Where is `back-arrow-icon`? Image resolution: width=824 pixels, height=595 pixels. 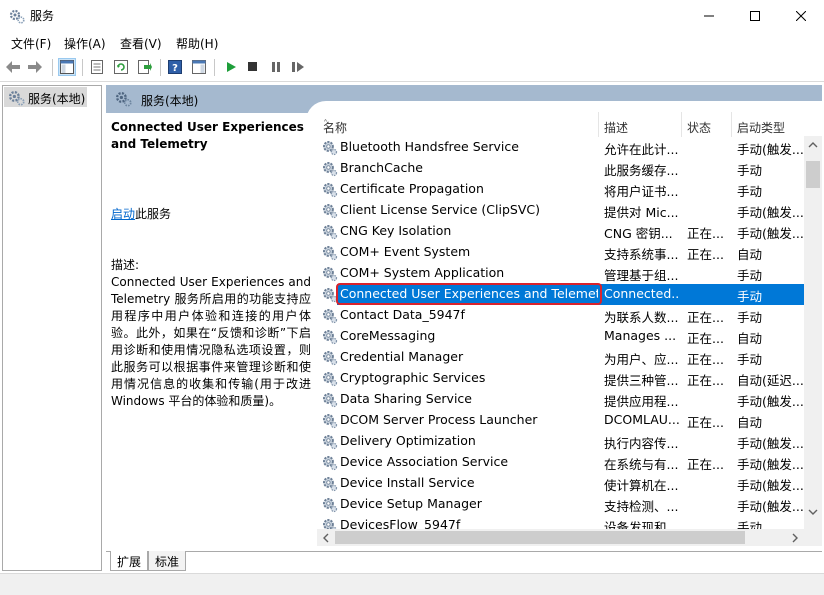
back-arrow-icon is located at coordinates (13, 67).